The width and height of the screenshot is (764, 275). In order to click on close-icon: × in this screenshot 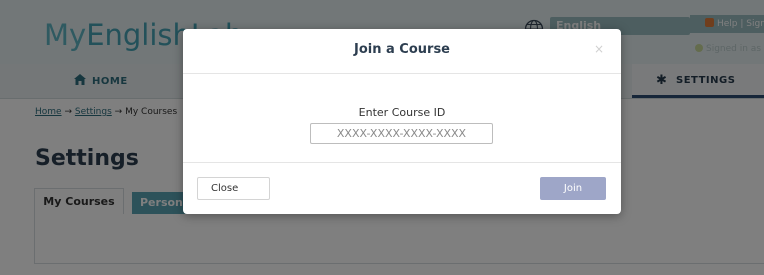, I will do `click(599, 49)`.